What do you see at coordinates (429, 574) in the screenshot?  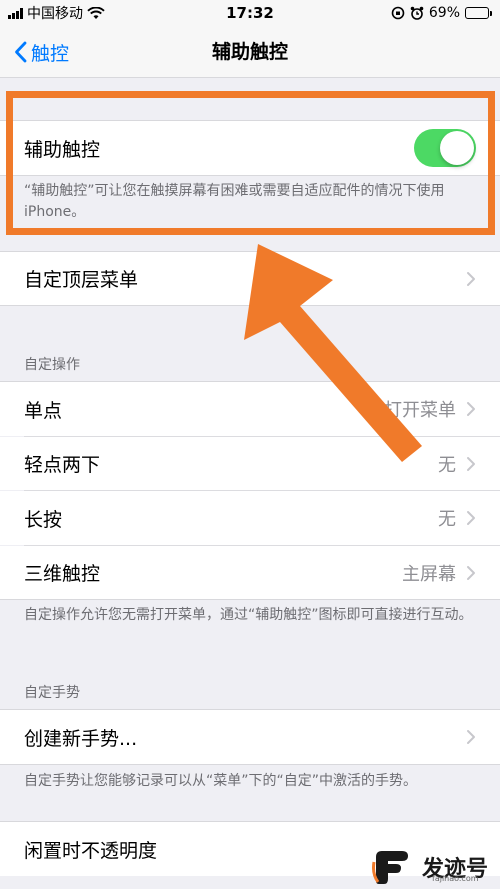 I see `action-value: 主屏幕` at bounding box center [429, 574].